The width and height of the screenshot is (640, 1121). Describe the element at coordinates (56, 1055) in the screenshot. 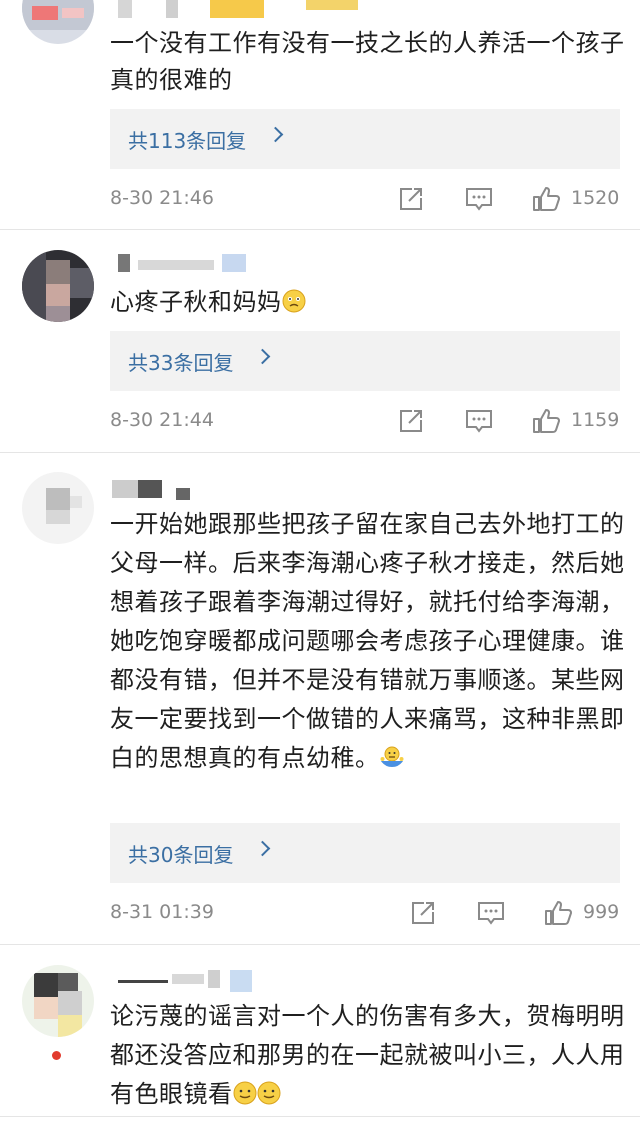

I see `online-dot` at that location.